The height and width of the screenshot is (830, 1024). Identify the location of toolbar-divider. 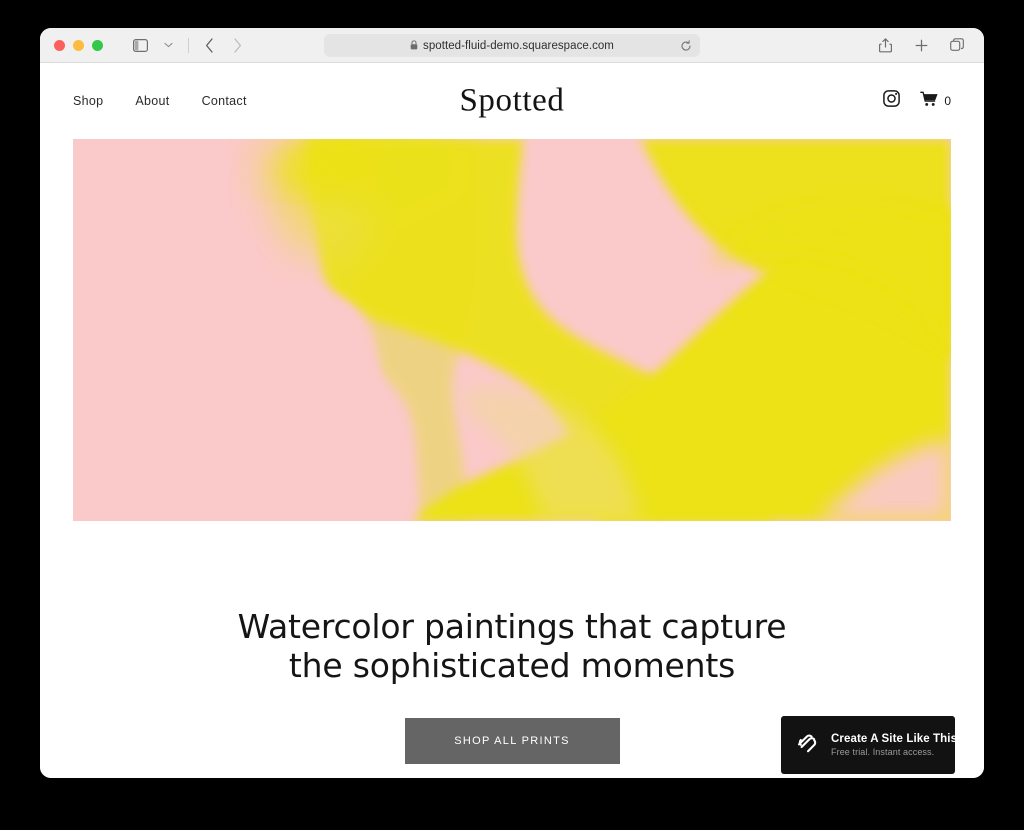
(188, 45).